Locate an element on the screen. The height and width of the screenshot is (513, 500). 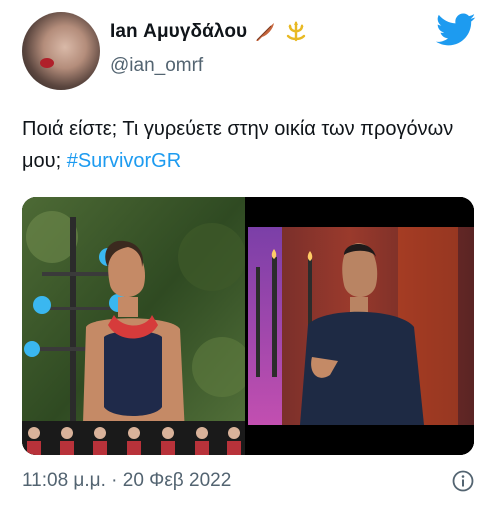
twitter-bird-icon is located at coordinates (456, 30).